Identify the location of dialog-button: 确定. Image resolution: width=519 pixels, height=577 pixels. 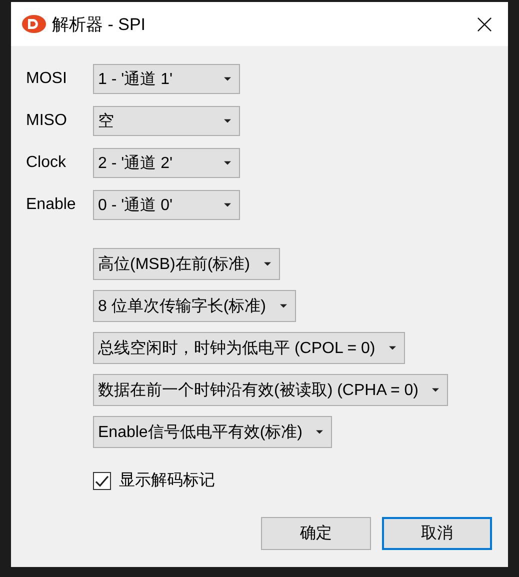
(316, 533).